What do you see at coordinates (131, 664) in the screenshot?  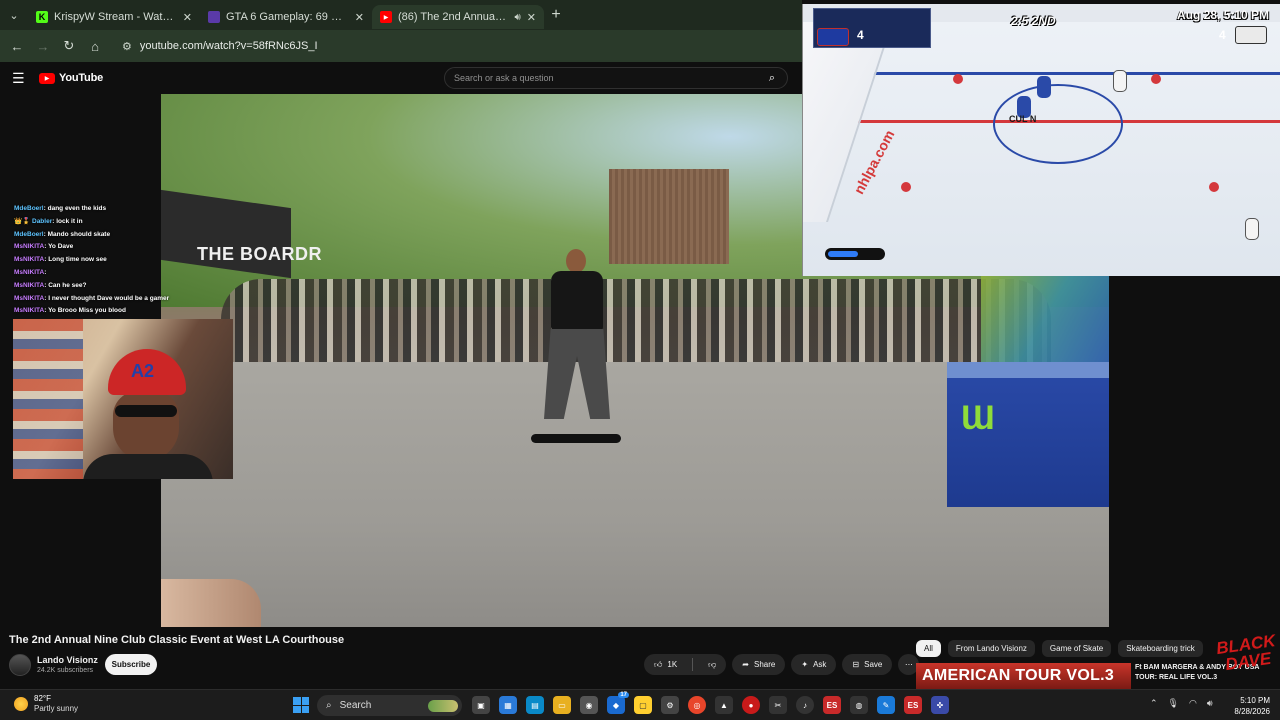 I see `subscribe-button: Subscribe` at bounding box center [131, 664].